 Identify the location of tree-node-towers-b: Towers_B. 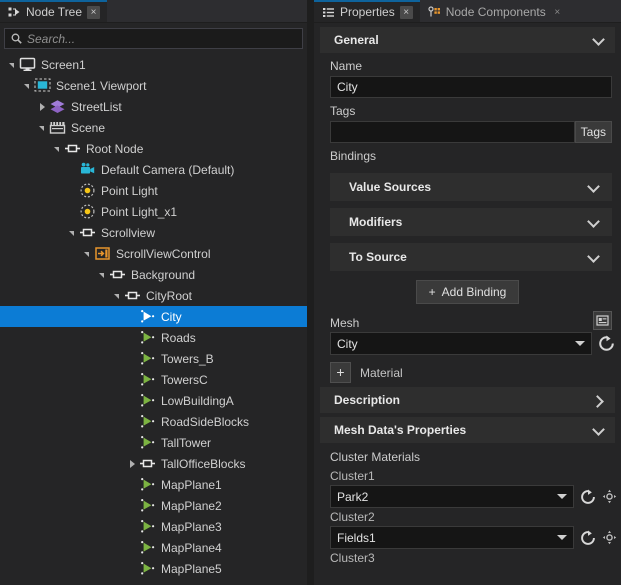
(153, 358).